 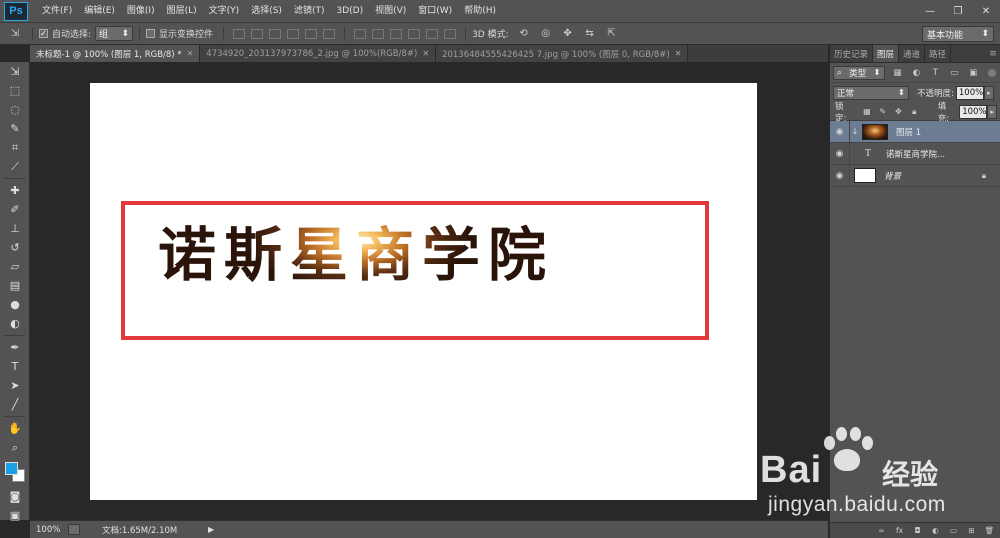 I want to click on tab-channels: 通道, so click(x=912, y=53).